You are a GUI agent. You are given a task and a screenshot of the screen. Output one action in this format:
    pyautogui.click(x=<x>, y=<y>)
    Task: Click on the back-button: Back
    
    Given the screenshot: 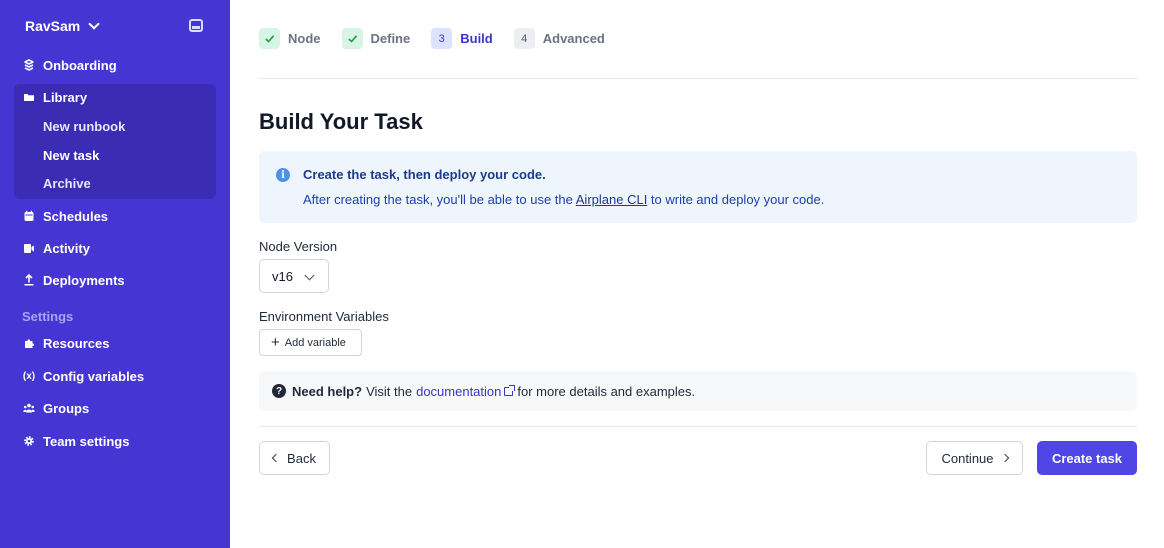 What is the action you would take?
    pyautogui.click(x=294, y=458)
    